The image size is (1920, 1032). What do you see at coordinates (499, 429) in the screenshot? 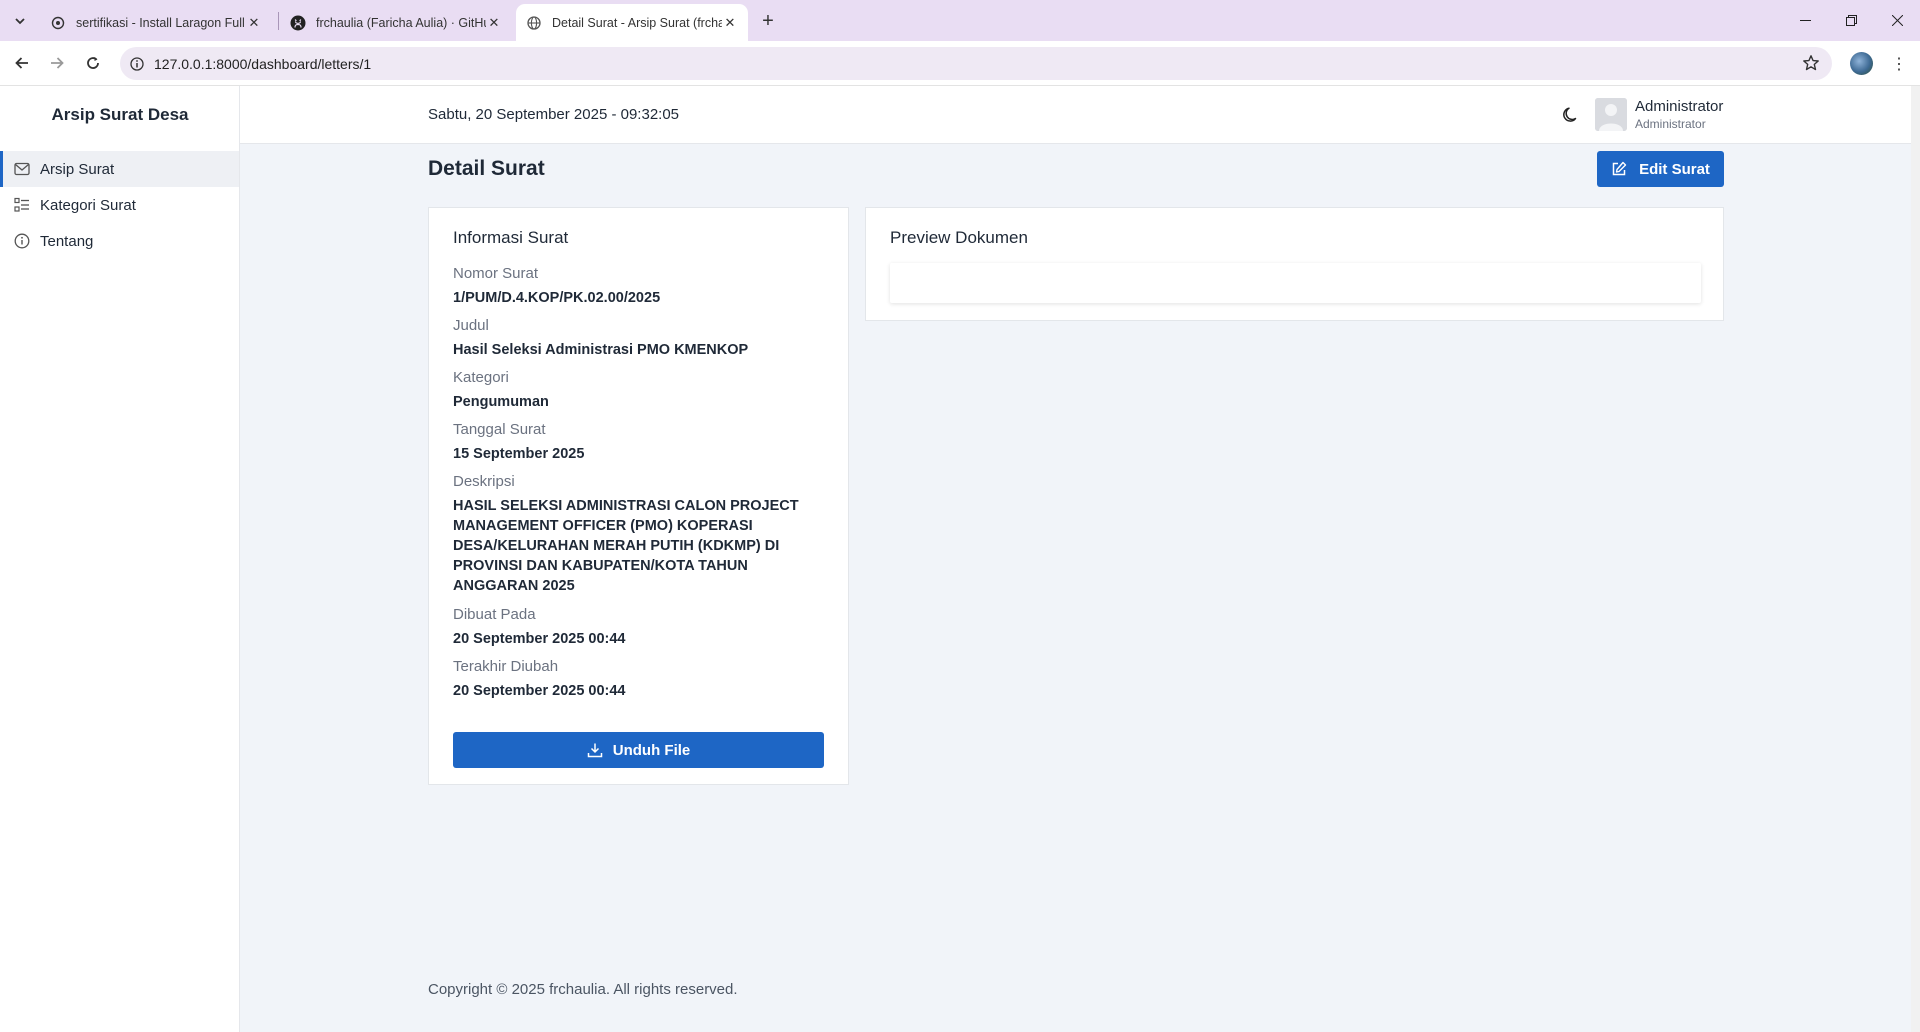
I see `field-label: Tanggal Surat` at bounding box center [499, 429].